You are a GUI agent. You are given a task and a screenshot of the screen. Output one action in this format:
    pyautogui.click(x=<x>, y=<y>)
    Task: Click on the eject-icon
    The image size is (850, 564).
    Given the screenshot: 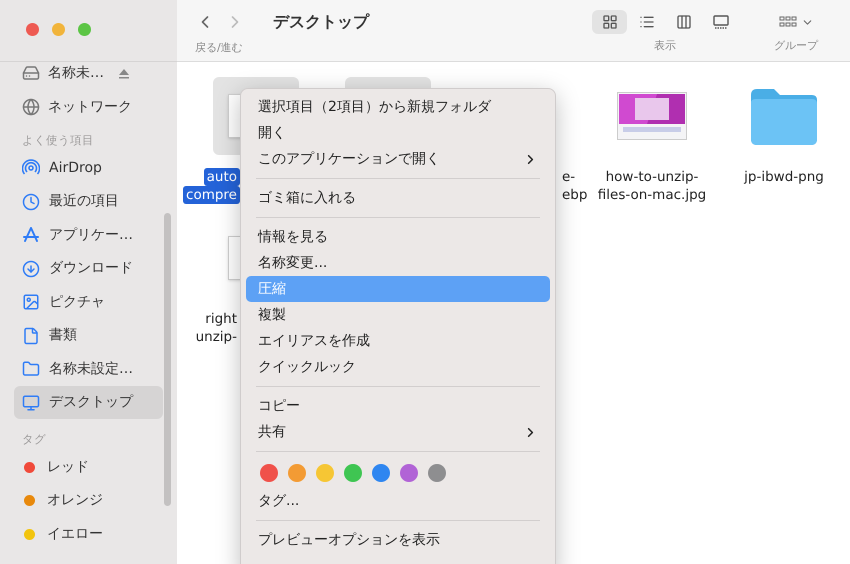 What is the action you would take?
    pyautogui.click(x=124, y=73)
    